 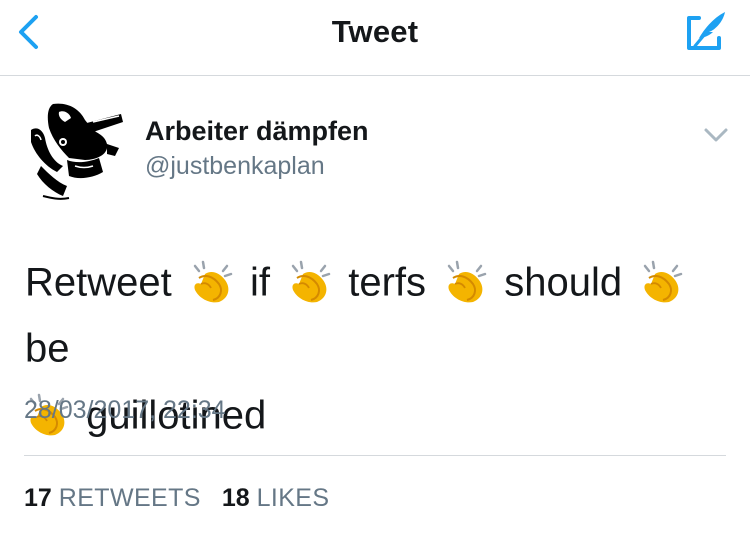 I want to click on tweet-stats: 17 RETWEETS 18 LIKES, so click(x=183, y=498).